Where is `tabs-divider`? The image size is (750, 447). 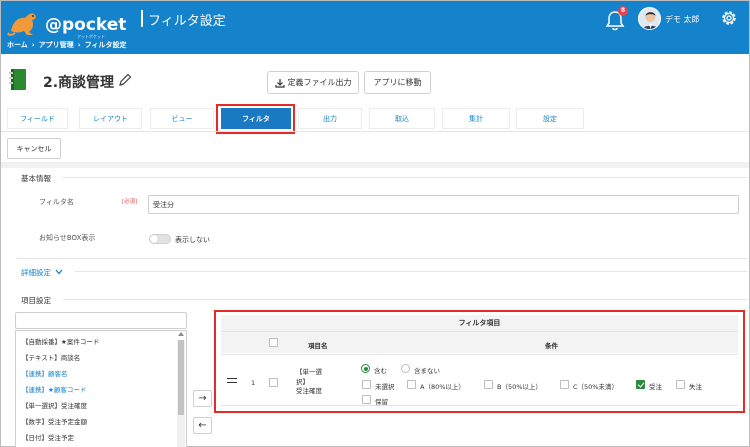
tabs-divider is located at coordinates (375, 131).